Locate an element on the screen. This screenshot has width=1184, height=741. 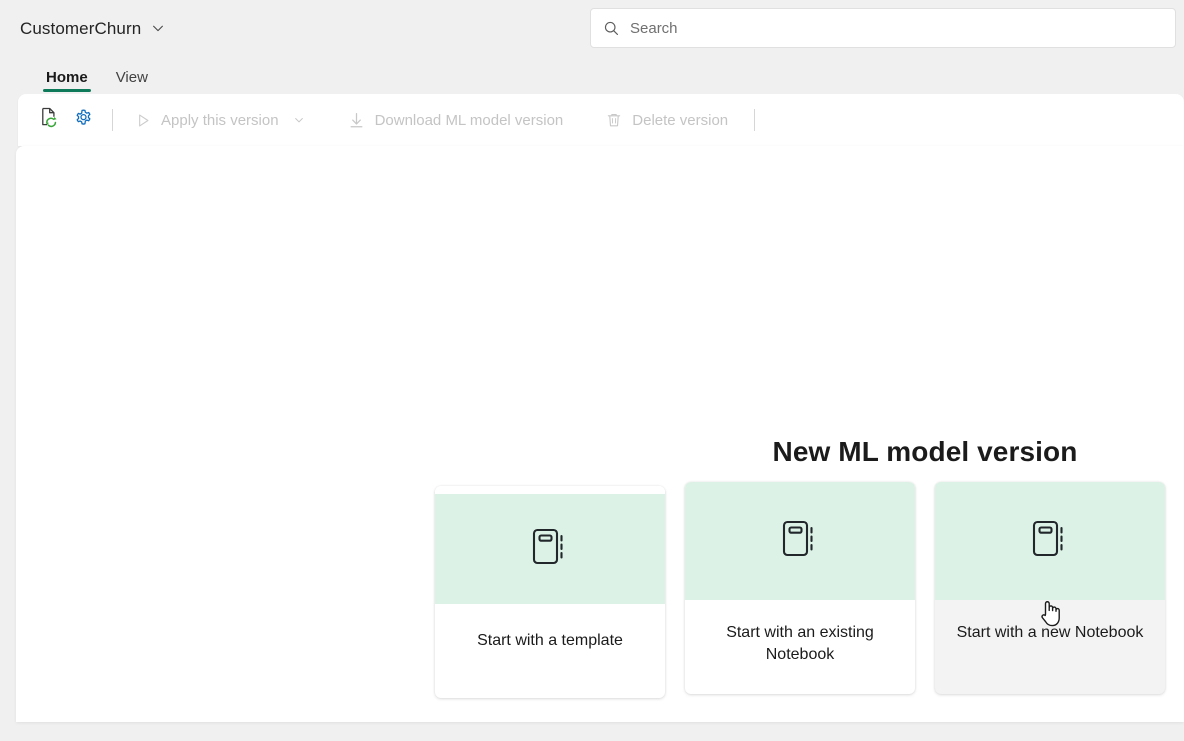
card-start-with-a-new-notebook: Start with a new Notebook is located at coordinates (1050, 588).